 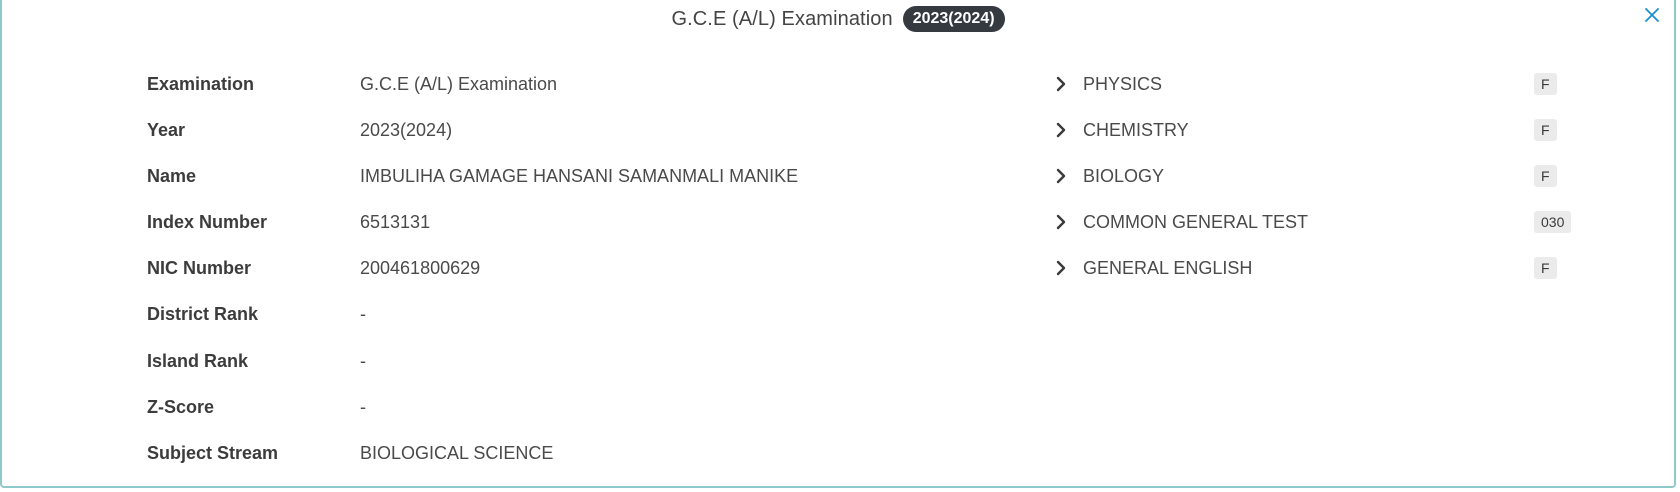 I want to click on subject-name: GENERAL ENGLISH, so click(x=1168, y=267).